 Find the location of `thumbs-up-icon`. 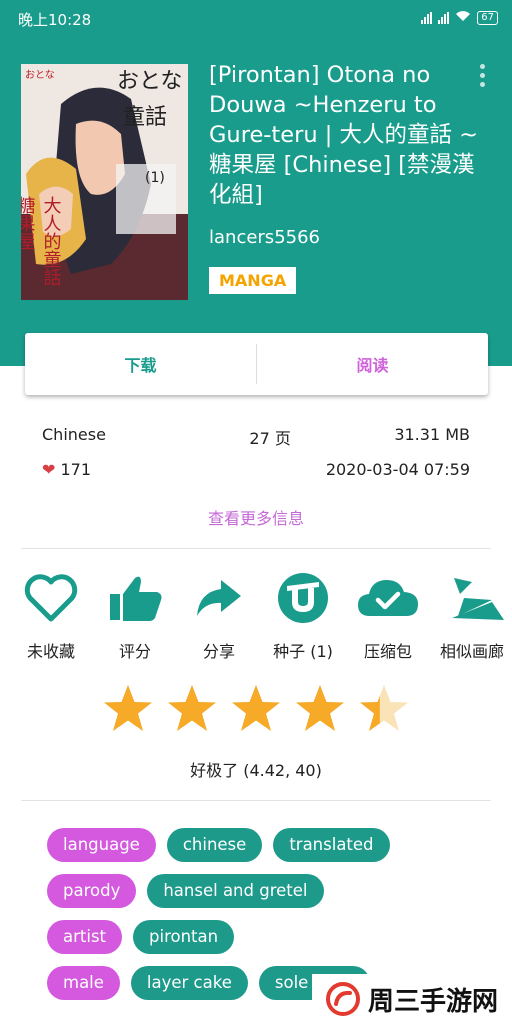

thumbs-up-icon is located at coordinates (136, 598).